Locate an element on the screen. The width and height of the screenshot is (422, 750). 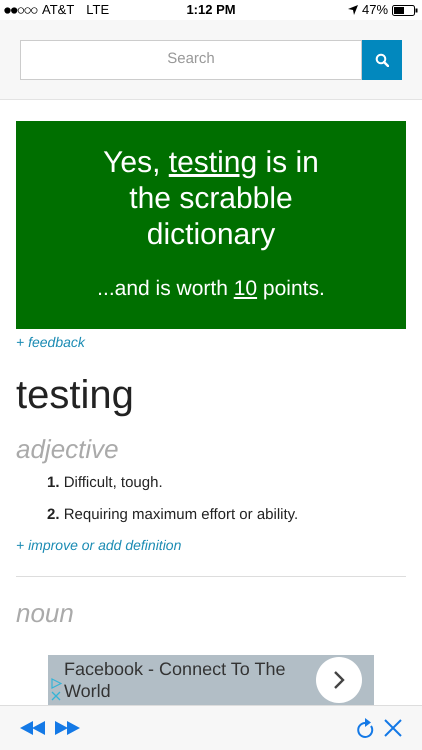
signal-icon is located at coordinates (21, 10).